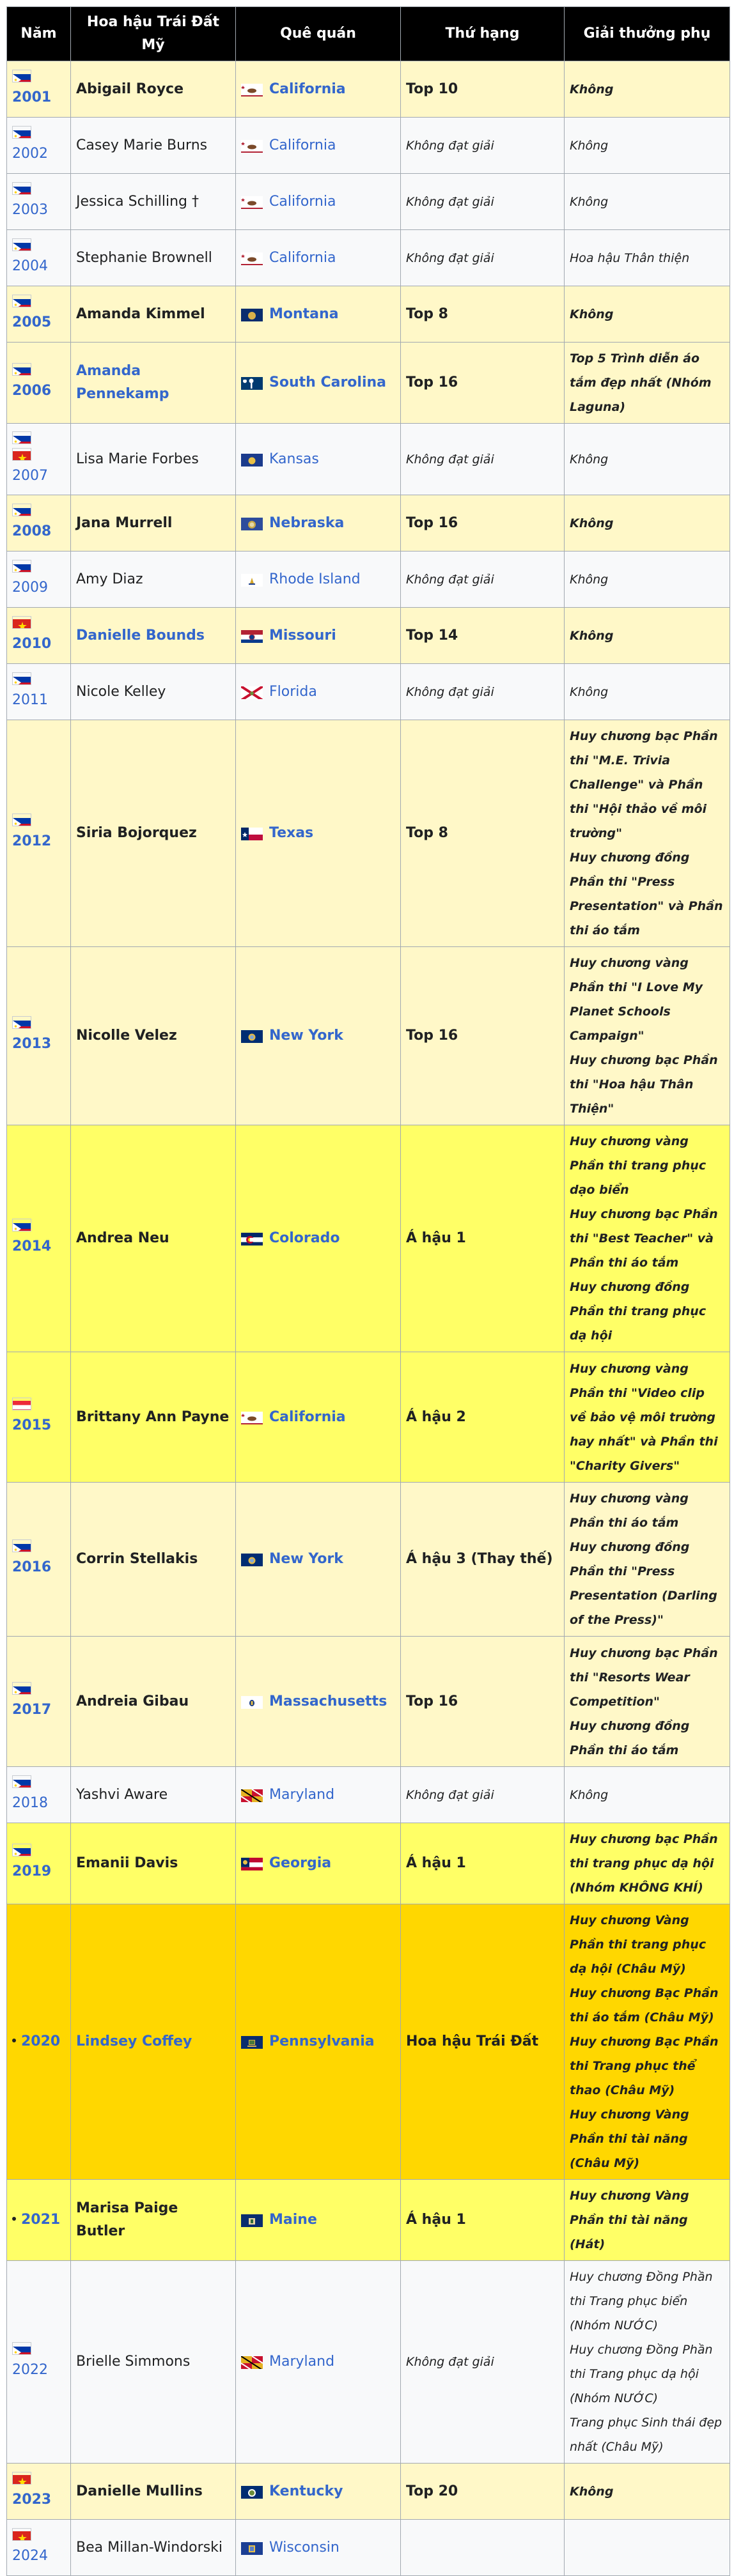 The height and width of the screenshot is (2576, 734). I want to click on year-cell: 2017, so click(38, 1701).